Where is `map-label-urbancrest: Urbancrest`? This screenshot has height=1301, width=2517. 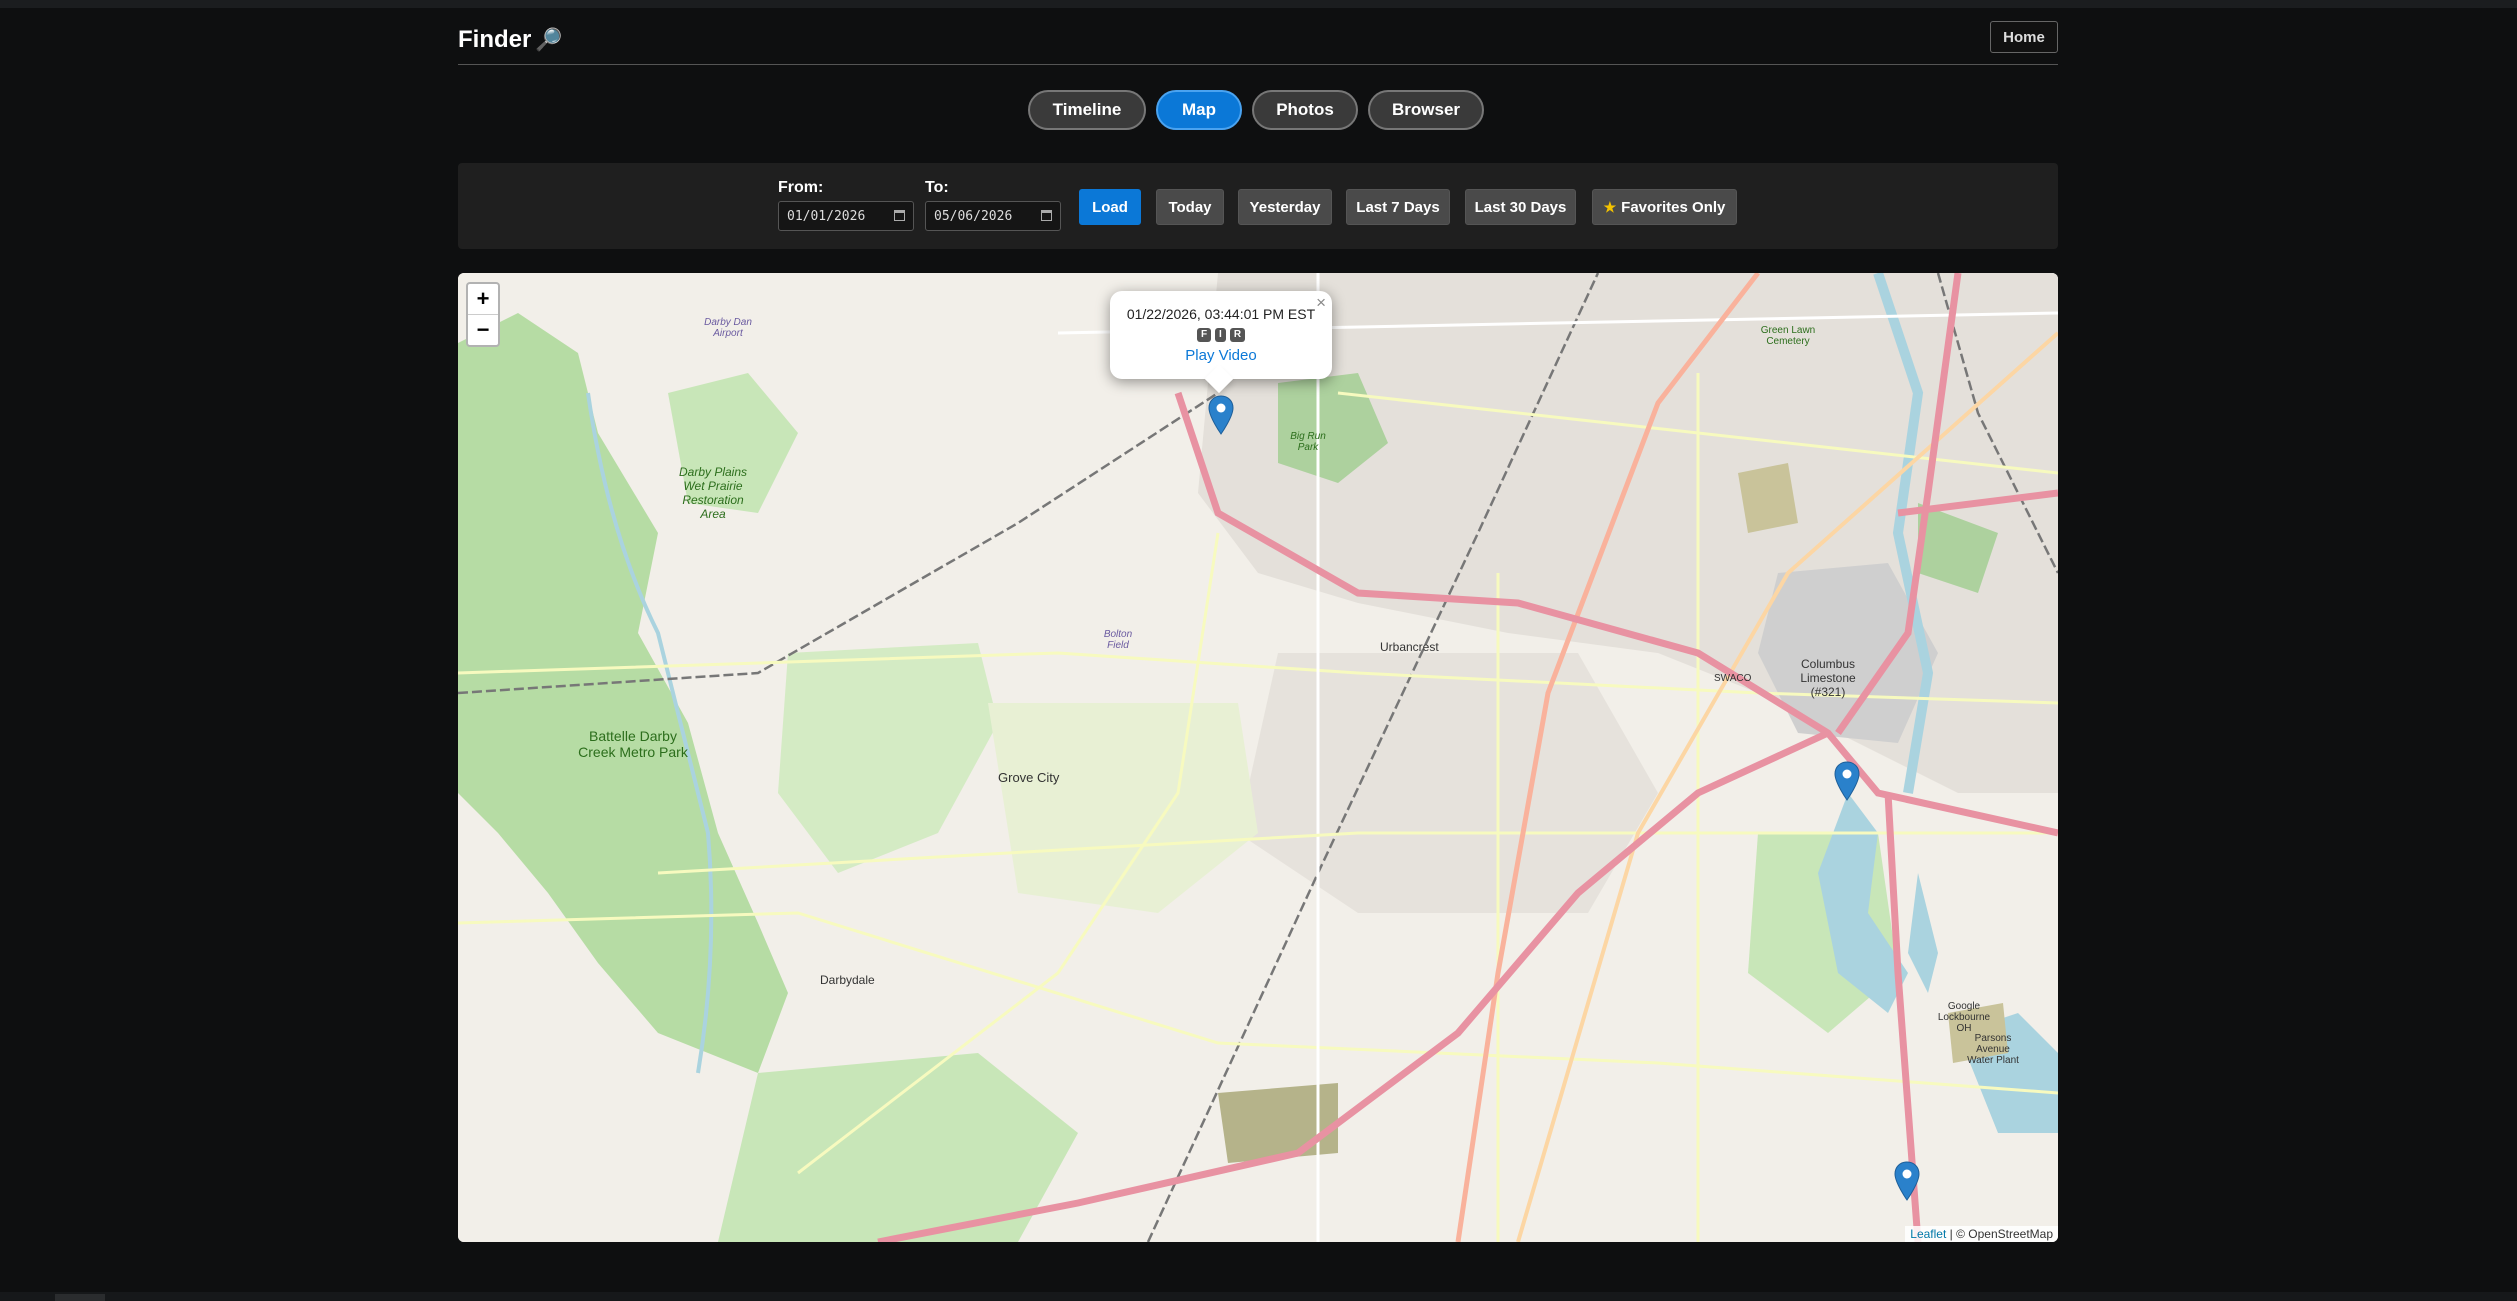
map-label-urbancrest: Urbancrest is located at coordinates (1409, 647).